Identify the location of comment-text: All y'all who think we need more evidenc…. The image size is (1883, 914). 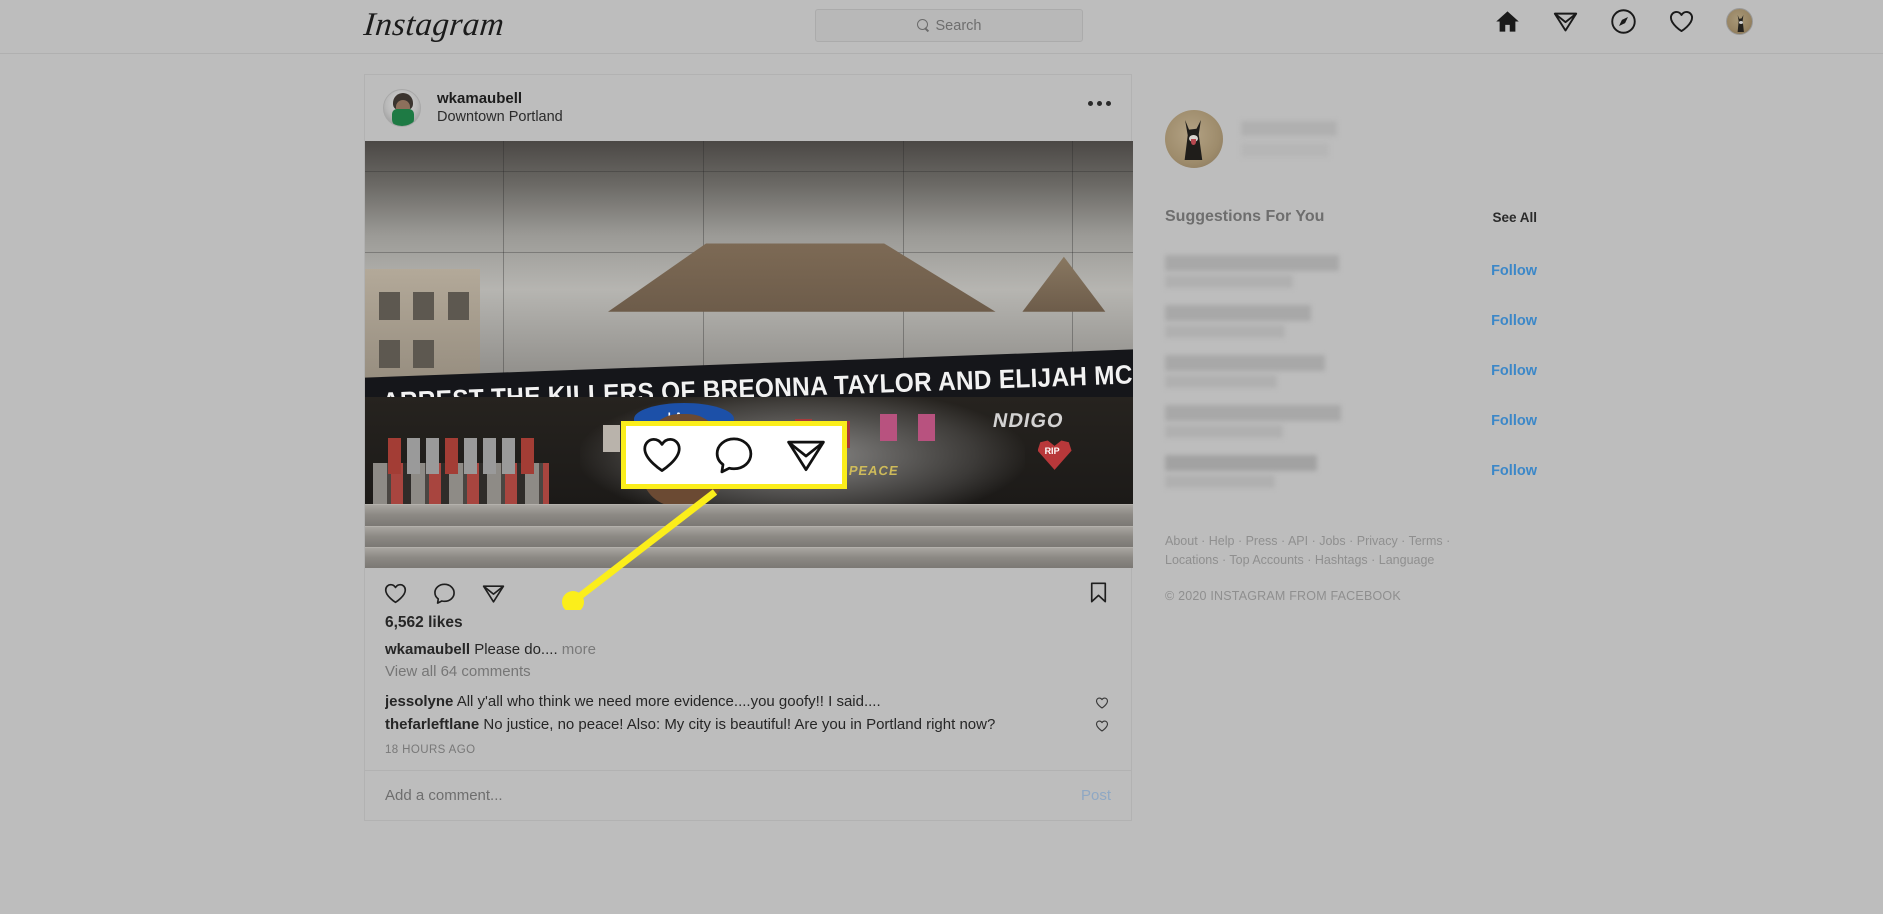
(668, 701).